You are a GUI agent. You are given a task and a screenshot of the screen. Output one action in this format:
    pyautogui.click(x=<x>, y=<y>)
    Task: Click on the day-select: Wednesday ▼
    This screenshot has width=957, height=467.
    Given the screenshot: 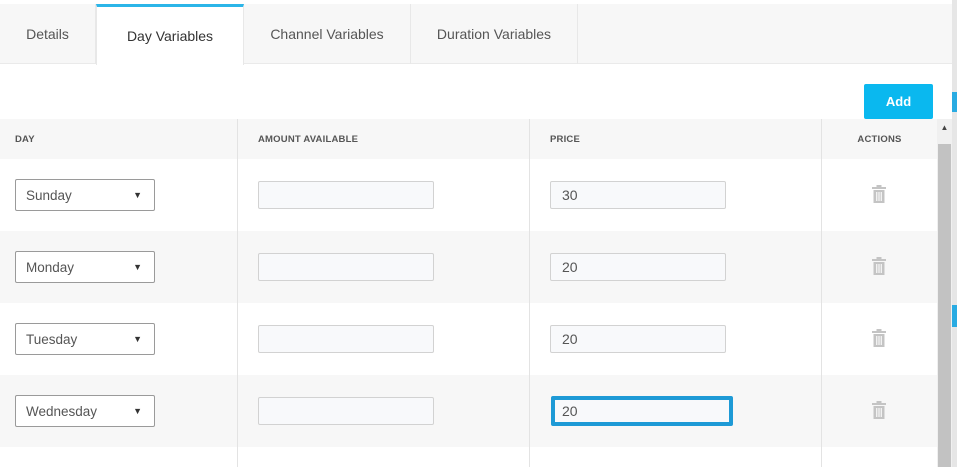 What is the action you would take?
    pyautogui.click(x=85, y=411)
    